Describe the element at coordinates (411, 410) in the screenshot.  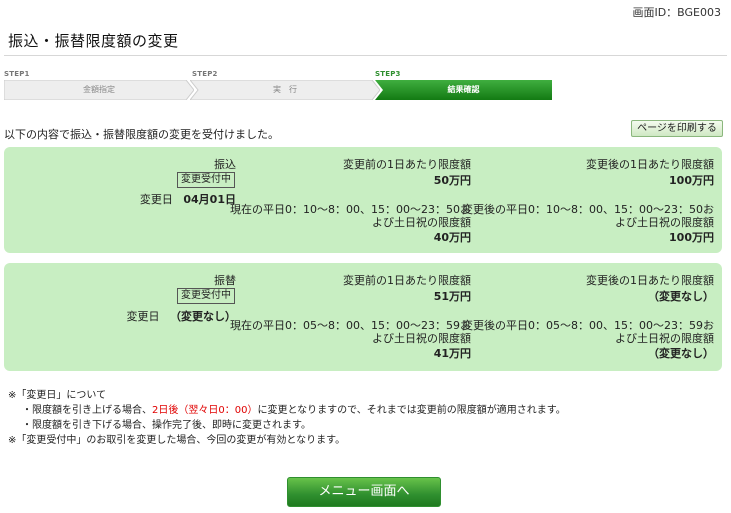
I see `note-line1-post: に変更となりますので、それまでは変更前の限度額が適用されます。` at that location.